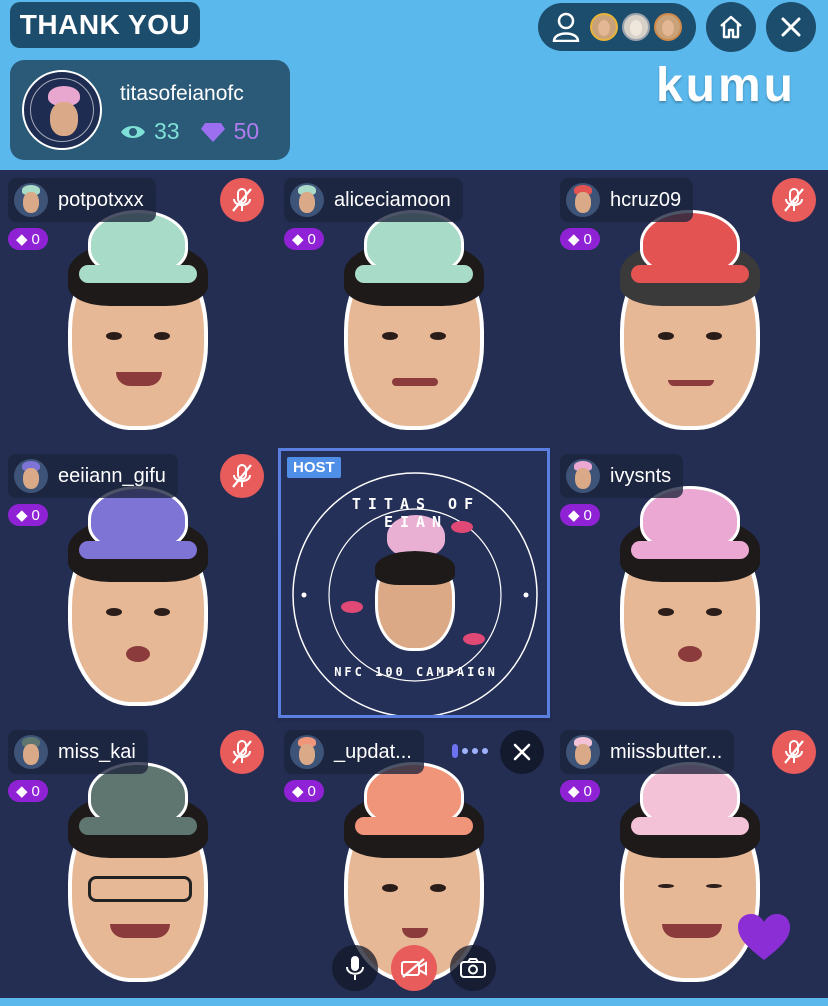 The height and width of the screenshot is (1006, 828). What do you see at coordinates (97, 751) in the screenshot?
I see `guest-name: miss_kai` at bounding box center [97, 751].